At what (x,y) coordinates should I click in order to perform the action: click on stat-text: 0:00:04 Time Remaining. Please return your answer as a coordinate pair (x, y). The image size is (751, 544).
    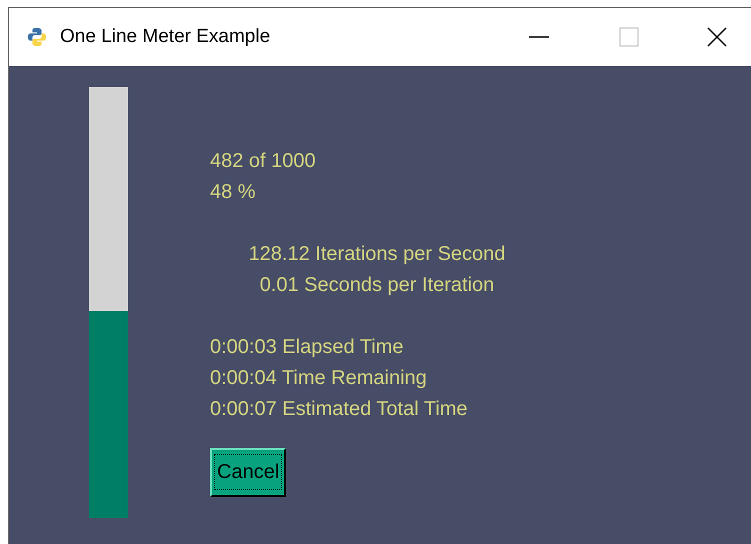
    Looking at the image, I should click on (318, 378).